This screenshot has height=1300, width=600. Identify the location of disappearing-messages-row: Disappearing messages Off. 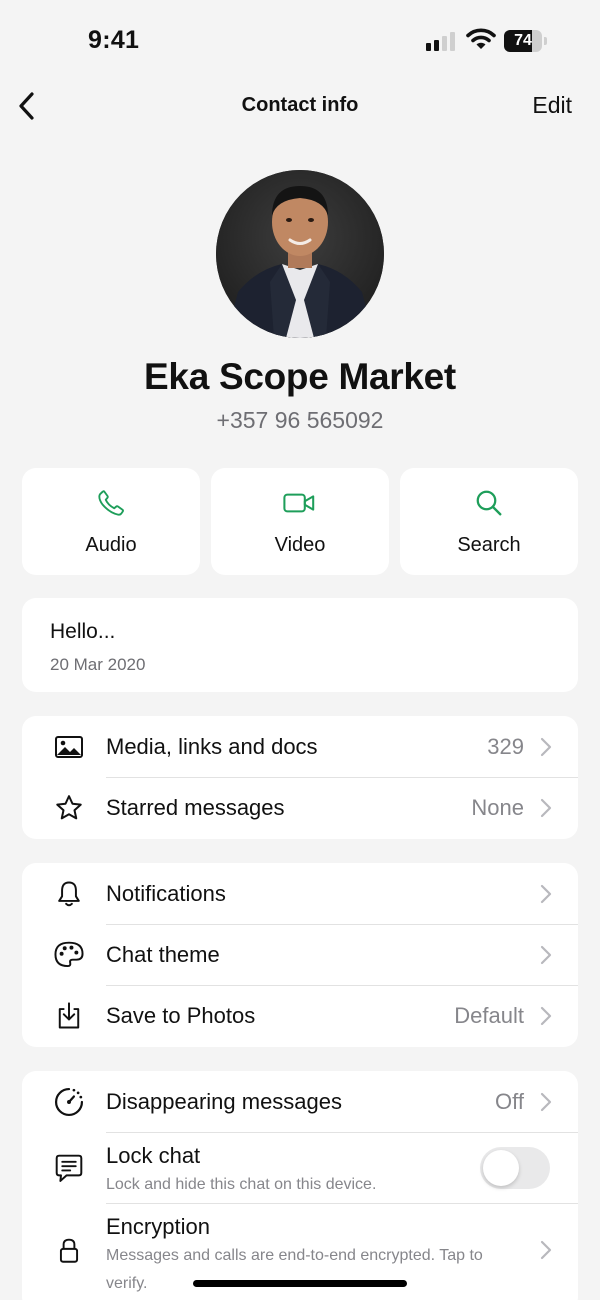
(300, 1101).